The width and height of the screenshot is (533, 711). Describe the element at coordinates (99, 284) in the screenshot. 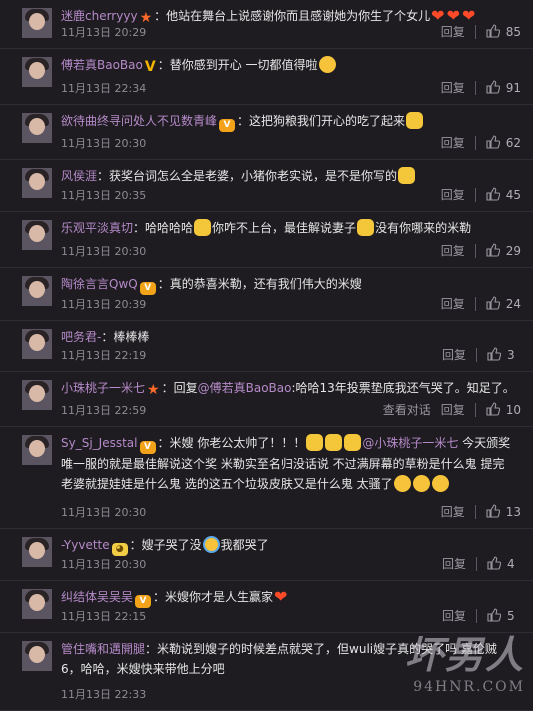

I see `username-link: 陶徐言言QwQ` at that location.